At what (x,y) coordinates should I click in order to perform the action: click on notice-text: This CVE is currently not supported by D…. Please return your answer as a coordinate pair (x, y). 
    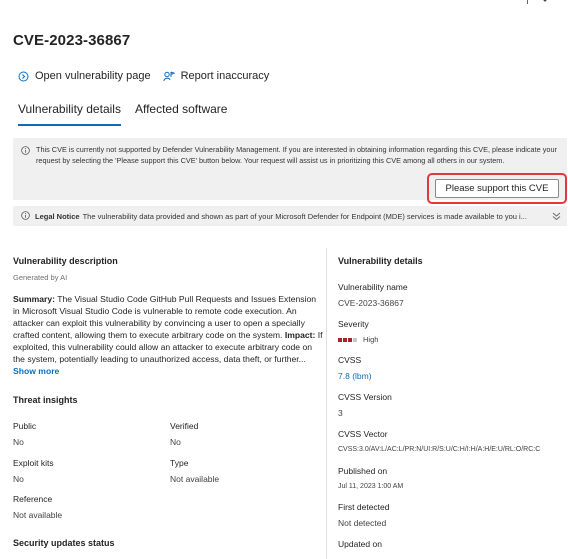
    Looking at the image, I should click on (296, 155).